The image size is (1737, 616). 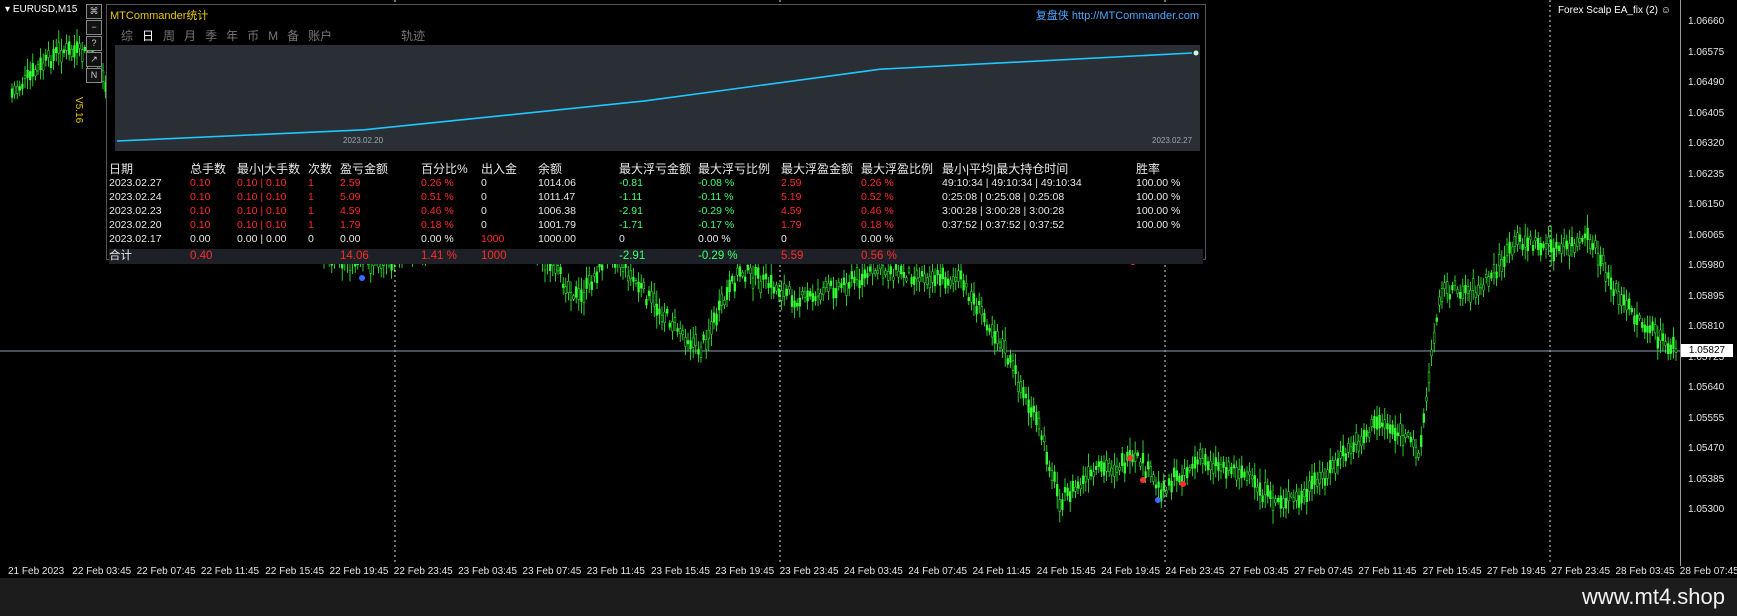 What do you see at coordinates (94, 59) in the screenshot?
I see `arrow-icon: ↗` at bounding box center [94, 59].